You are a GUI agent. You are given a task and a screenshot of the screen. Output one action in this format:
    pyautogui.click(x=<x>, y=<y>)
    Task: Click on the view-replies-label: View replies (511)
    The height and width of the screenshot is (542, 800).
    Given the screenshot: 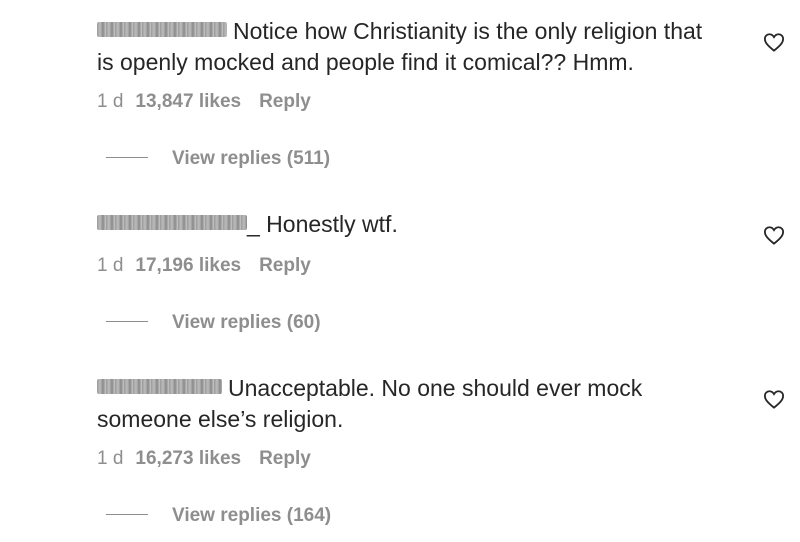 What is the action you would take?
    pyautogui.click(x=251, y=158)
    